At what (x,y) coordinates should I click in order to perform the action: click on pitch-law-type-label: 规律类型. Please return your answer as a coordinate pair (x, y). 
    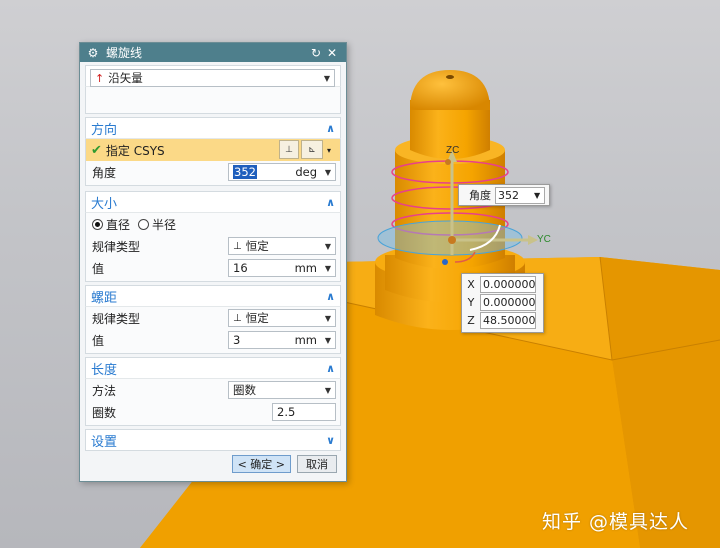
    Looking at the image, I should click on (116, 318).